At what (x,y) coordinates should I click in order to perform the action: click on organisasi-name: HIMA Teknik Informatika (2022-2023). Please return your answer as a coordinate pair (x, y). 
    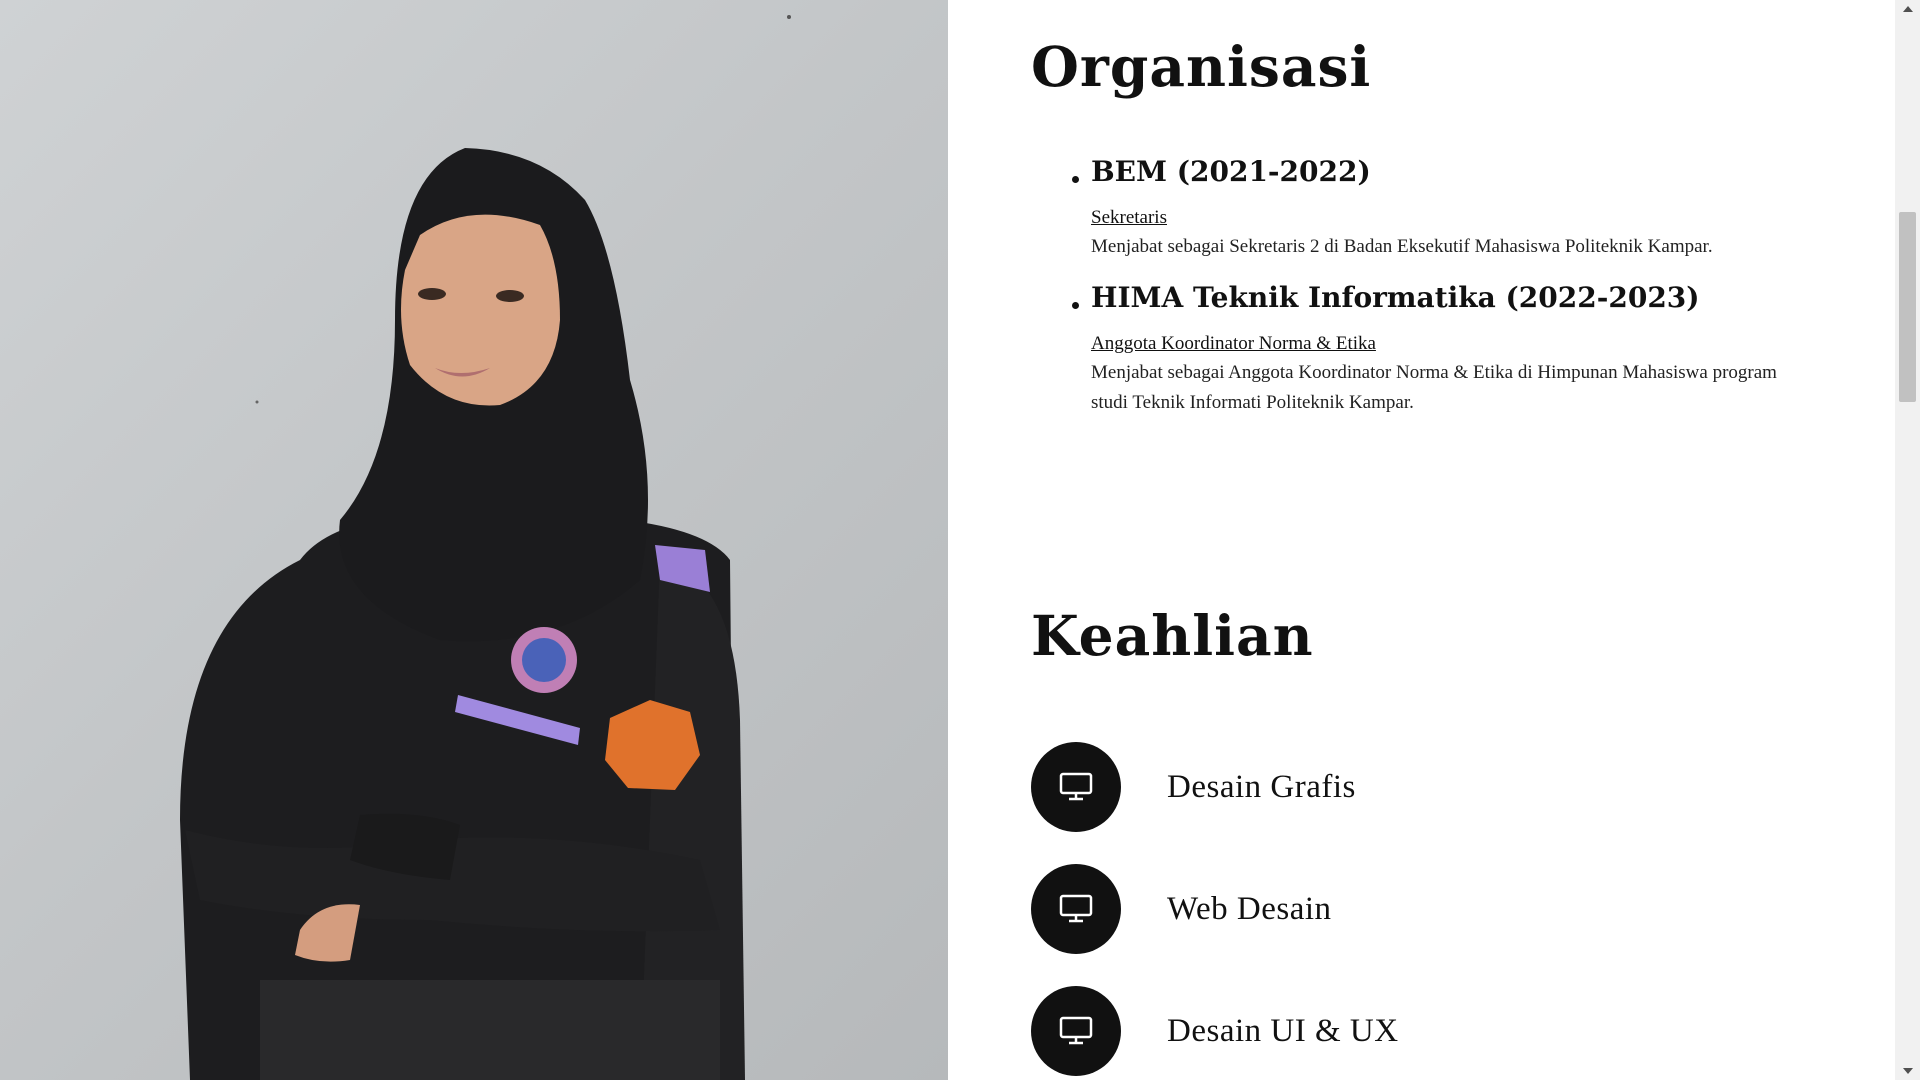
    Looking at the image, I should click on (1395, 297).